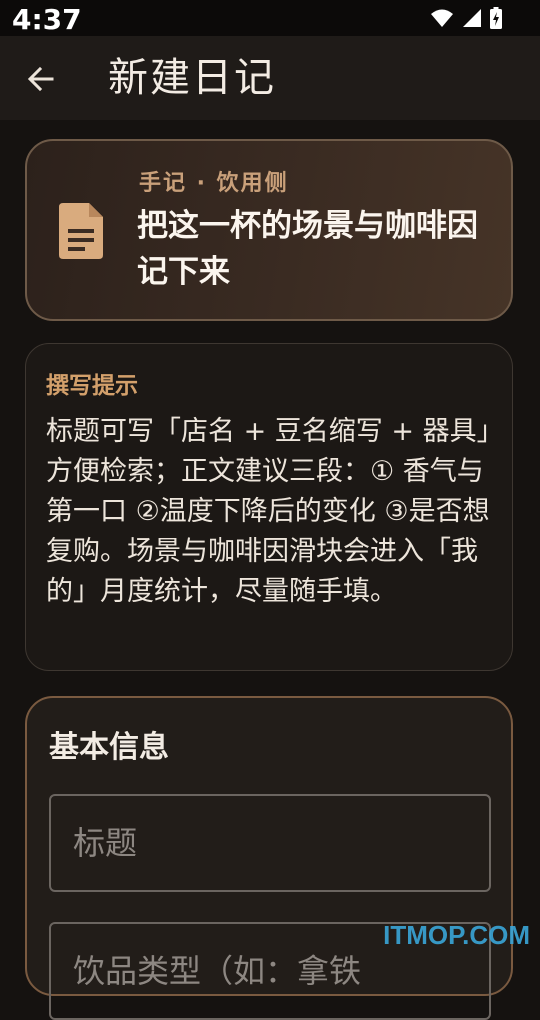  I want to click on document-icon, so click(81, 231).